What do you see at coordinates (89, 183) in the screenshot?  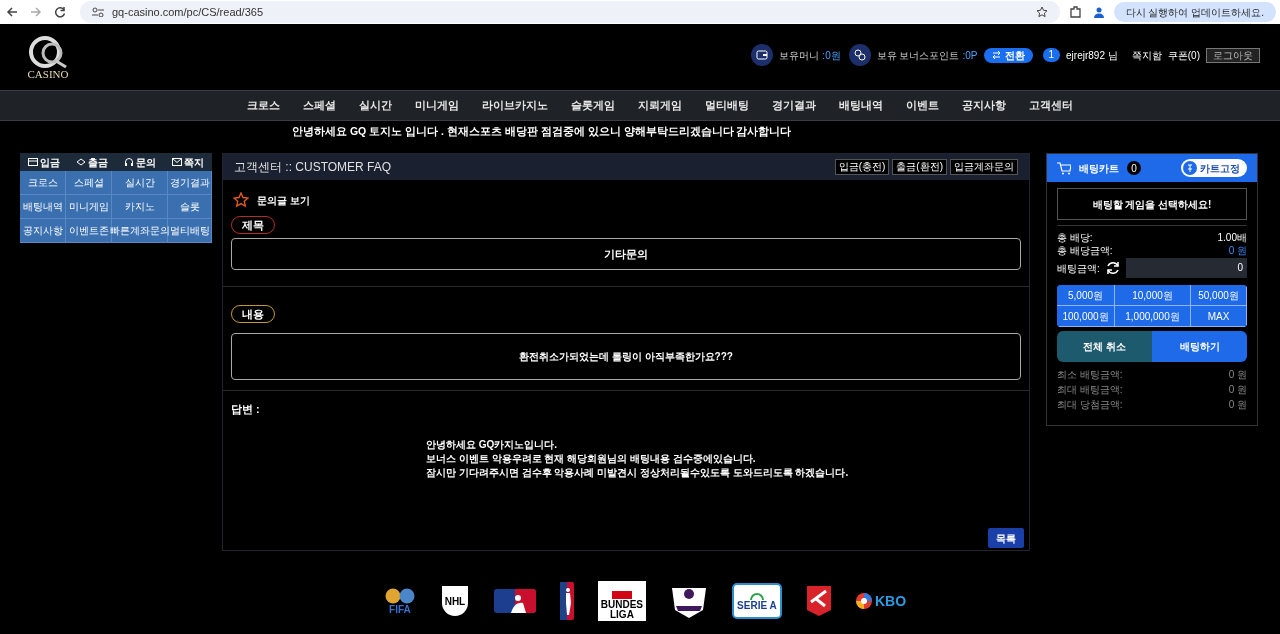 I see `quick-menu-item: 스페셜` at bounding box center [89, 183].